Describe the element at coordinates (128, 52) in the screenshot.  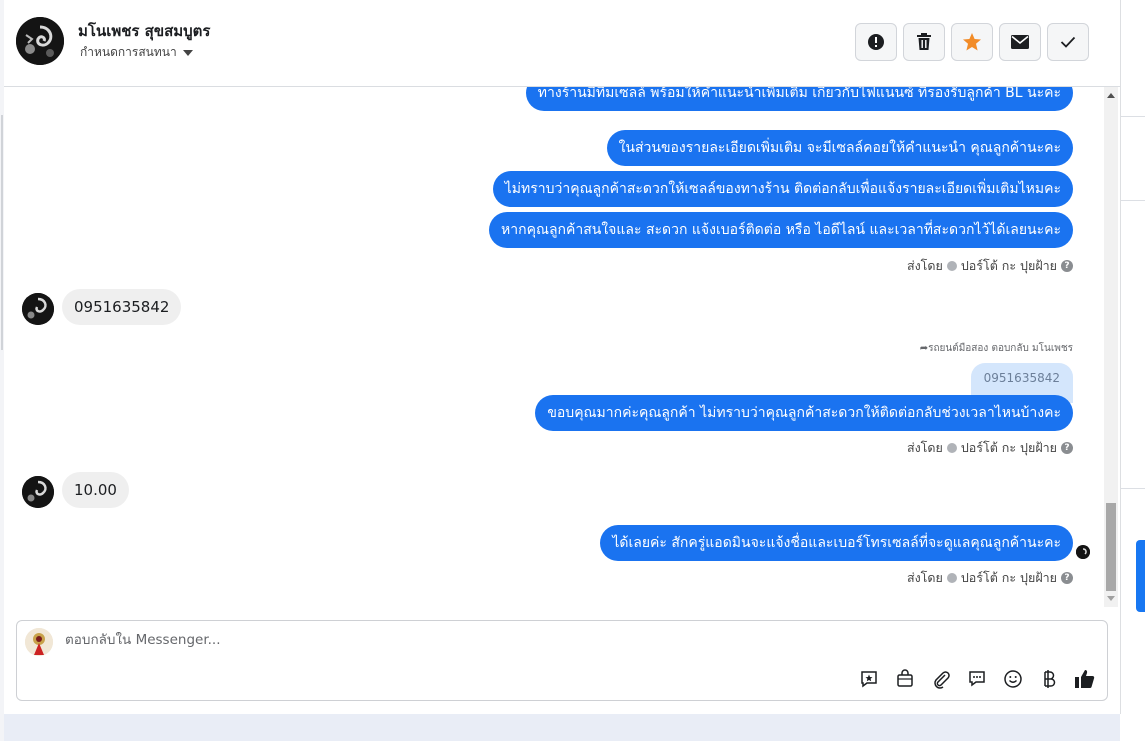
I see `assign-label: กำหนดการสนทนา` at that location.